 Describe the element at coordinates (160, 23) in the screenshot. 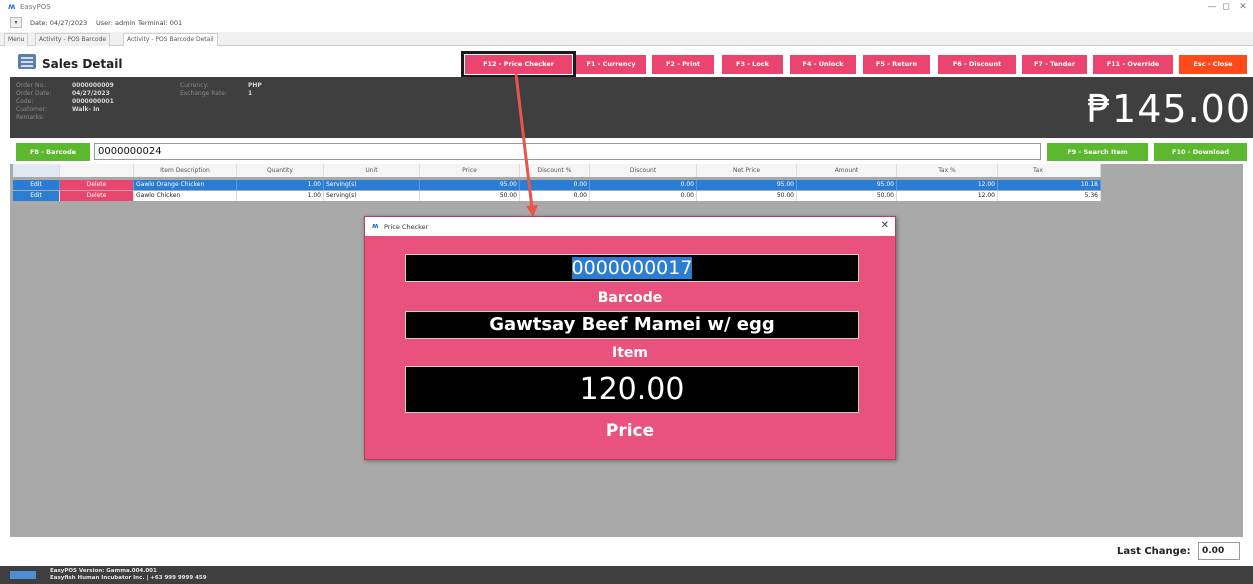

I see `session-terminal: Terminal: 001` at that location.